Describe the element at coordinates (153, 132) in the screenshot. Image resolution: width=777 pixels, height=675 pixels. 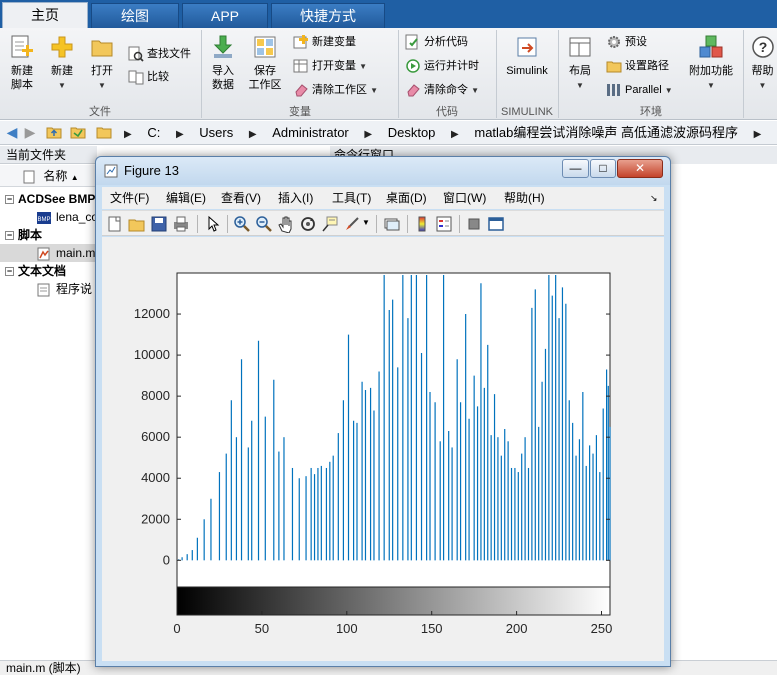
I see `breadcrumb-item: C:` at that location.